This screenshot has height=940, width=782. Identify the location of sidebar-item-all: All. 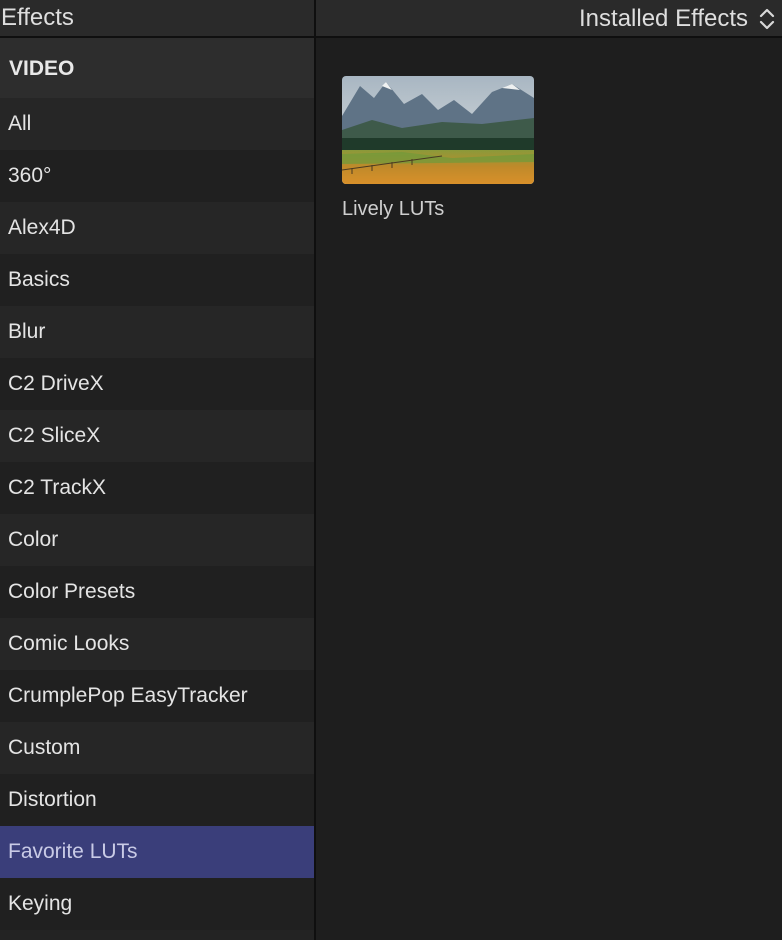
(157, 124).